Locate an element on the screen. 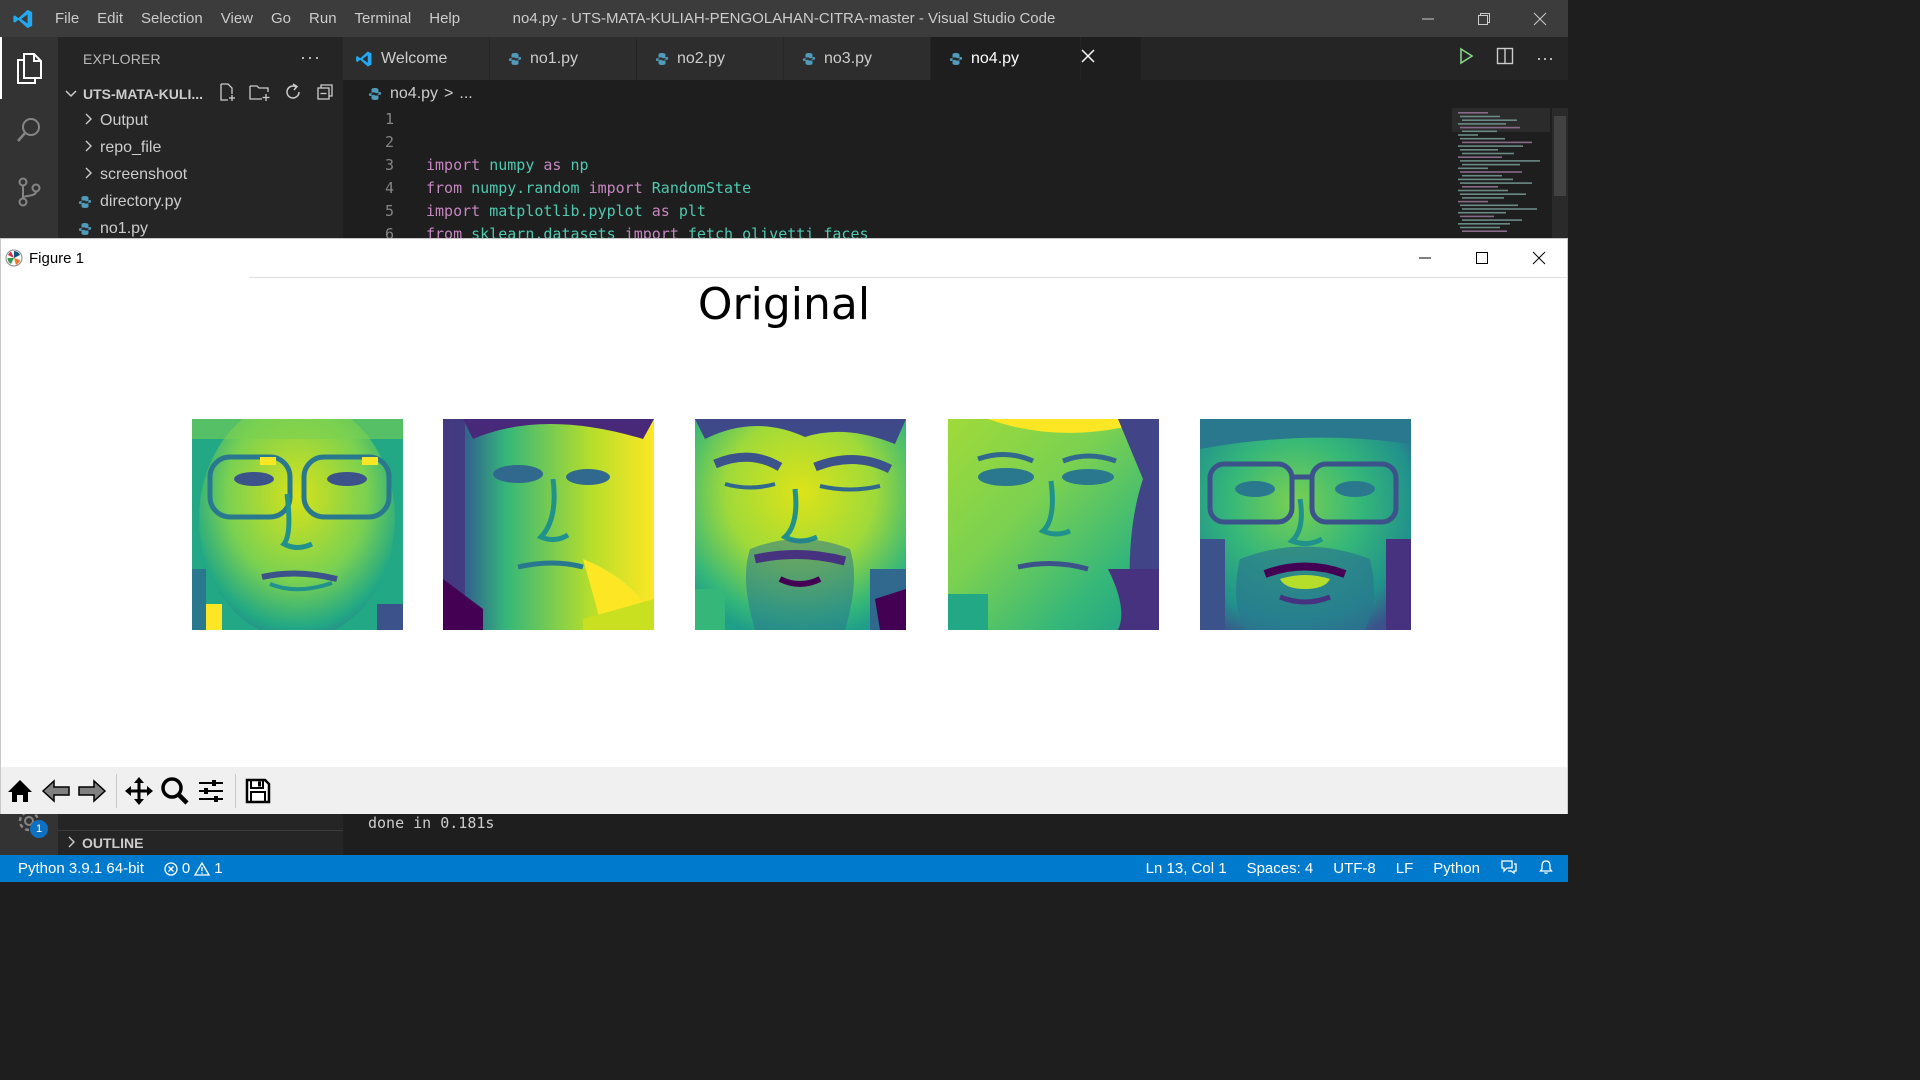 This screenshot has width=1920, height=1080. tree-folder-repo-file: repo_file is located at coordinates (200, 147).